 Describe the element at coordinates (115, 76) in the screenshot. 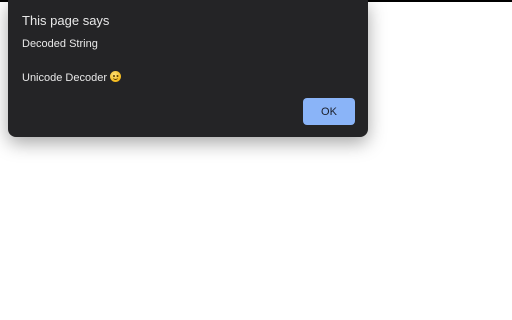

I see `grinning-face-icon` at that location.